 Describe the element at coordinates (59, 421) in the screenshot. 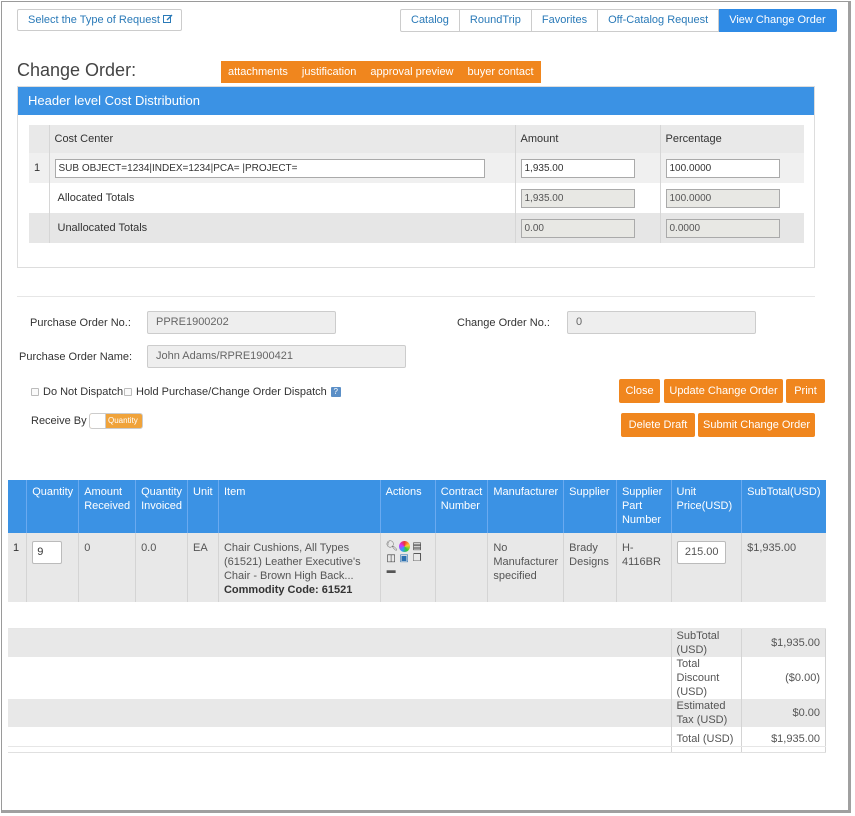

I see `receive-by-label: Receive By` at that location.